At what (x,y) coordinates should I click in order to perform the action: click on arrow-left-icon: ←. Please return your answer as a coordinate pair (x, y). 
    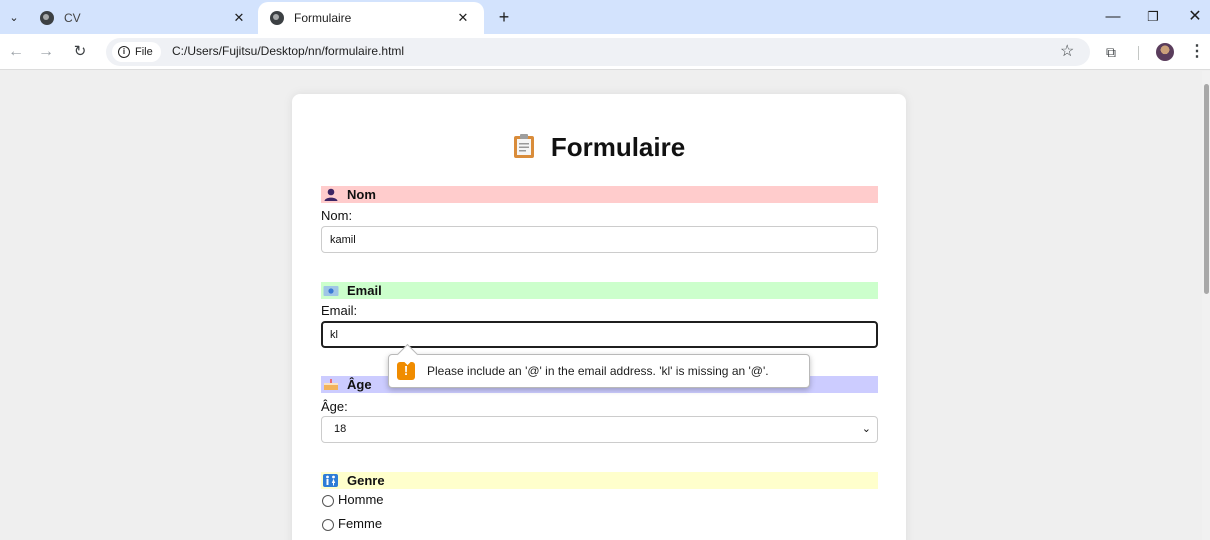
    Looking at the image, I should click on (16, 51).